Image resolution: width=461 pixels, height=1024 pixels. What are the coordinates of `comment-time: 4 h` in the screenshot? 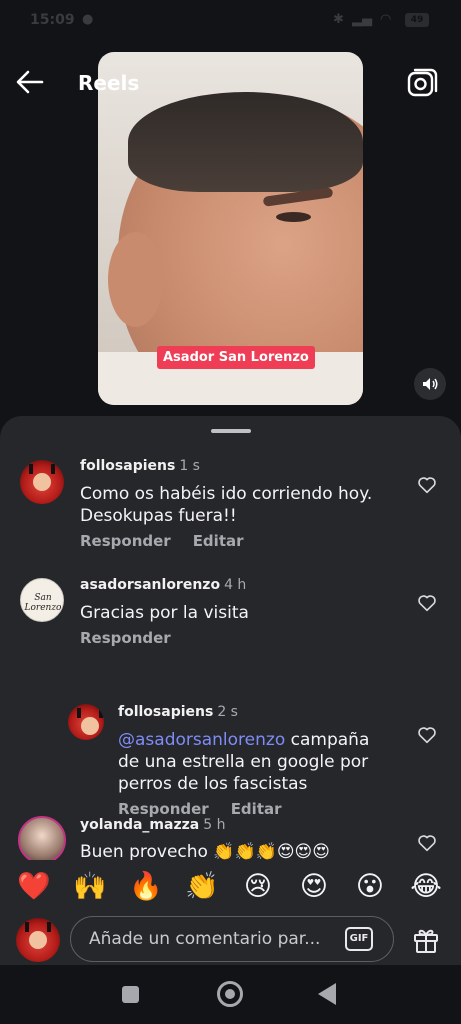 It's located at (235, 585).